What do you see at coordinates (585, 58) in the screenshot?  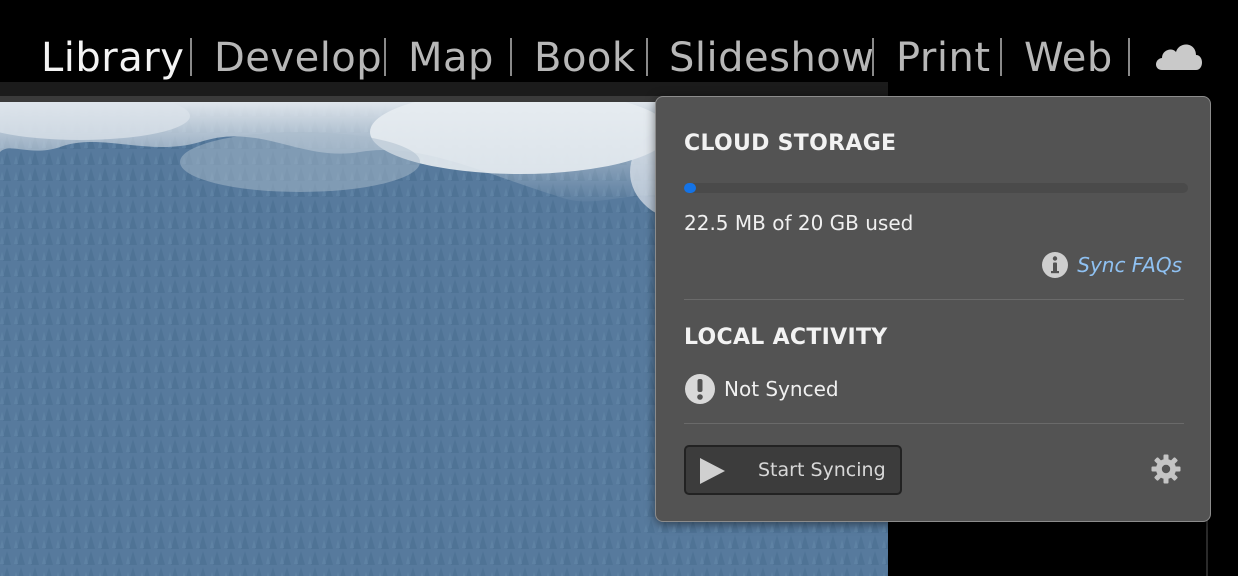 I see `module-book: Book` at bounding box center [585, 58].